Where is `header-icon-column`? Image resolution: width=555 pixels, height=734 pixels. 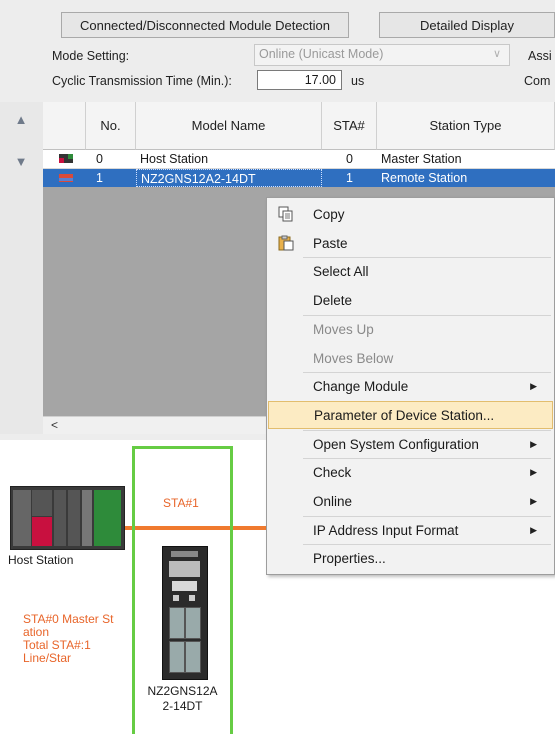
header-icon-column is located at coordinates (64, 126).